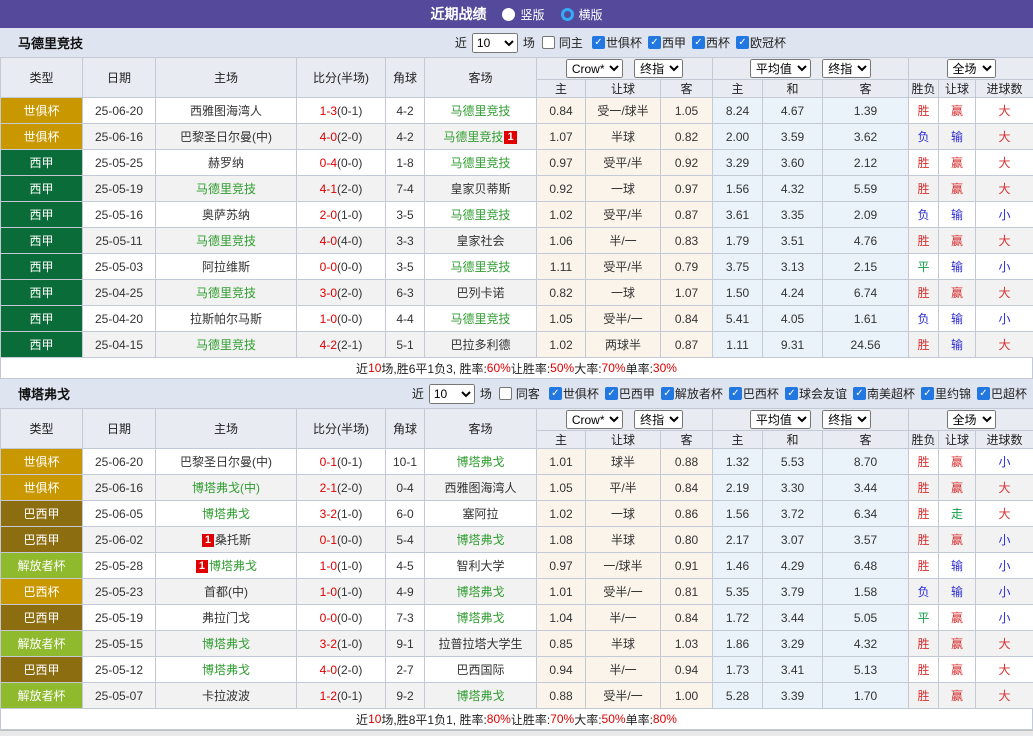 Image resolution: width=1033 pixels, height=736 pixels. What do you see at coordinates (226, 618) in the screenshot?
I see `team-link: 弗拉门戈` at bounding box center [226, 618].